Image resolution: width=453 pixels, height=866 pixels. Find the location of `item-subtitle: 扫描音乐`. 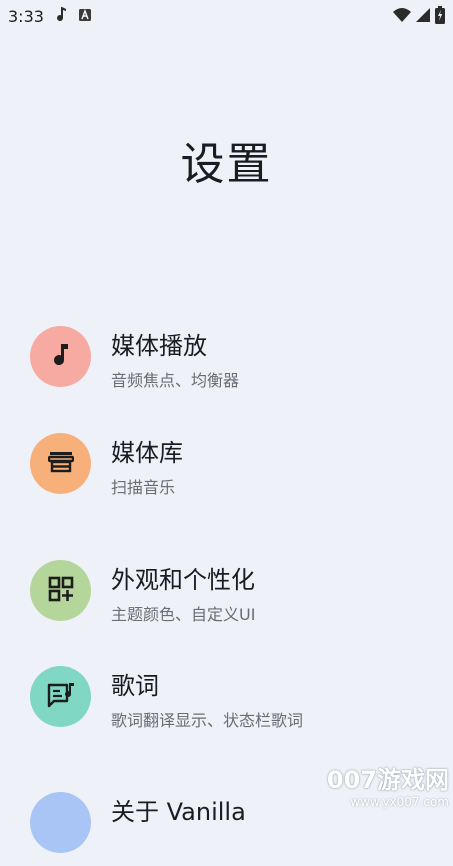

item-subtitle: 扫描音乐 is located at coordinates (143, 487).